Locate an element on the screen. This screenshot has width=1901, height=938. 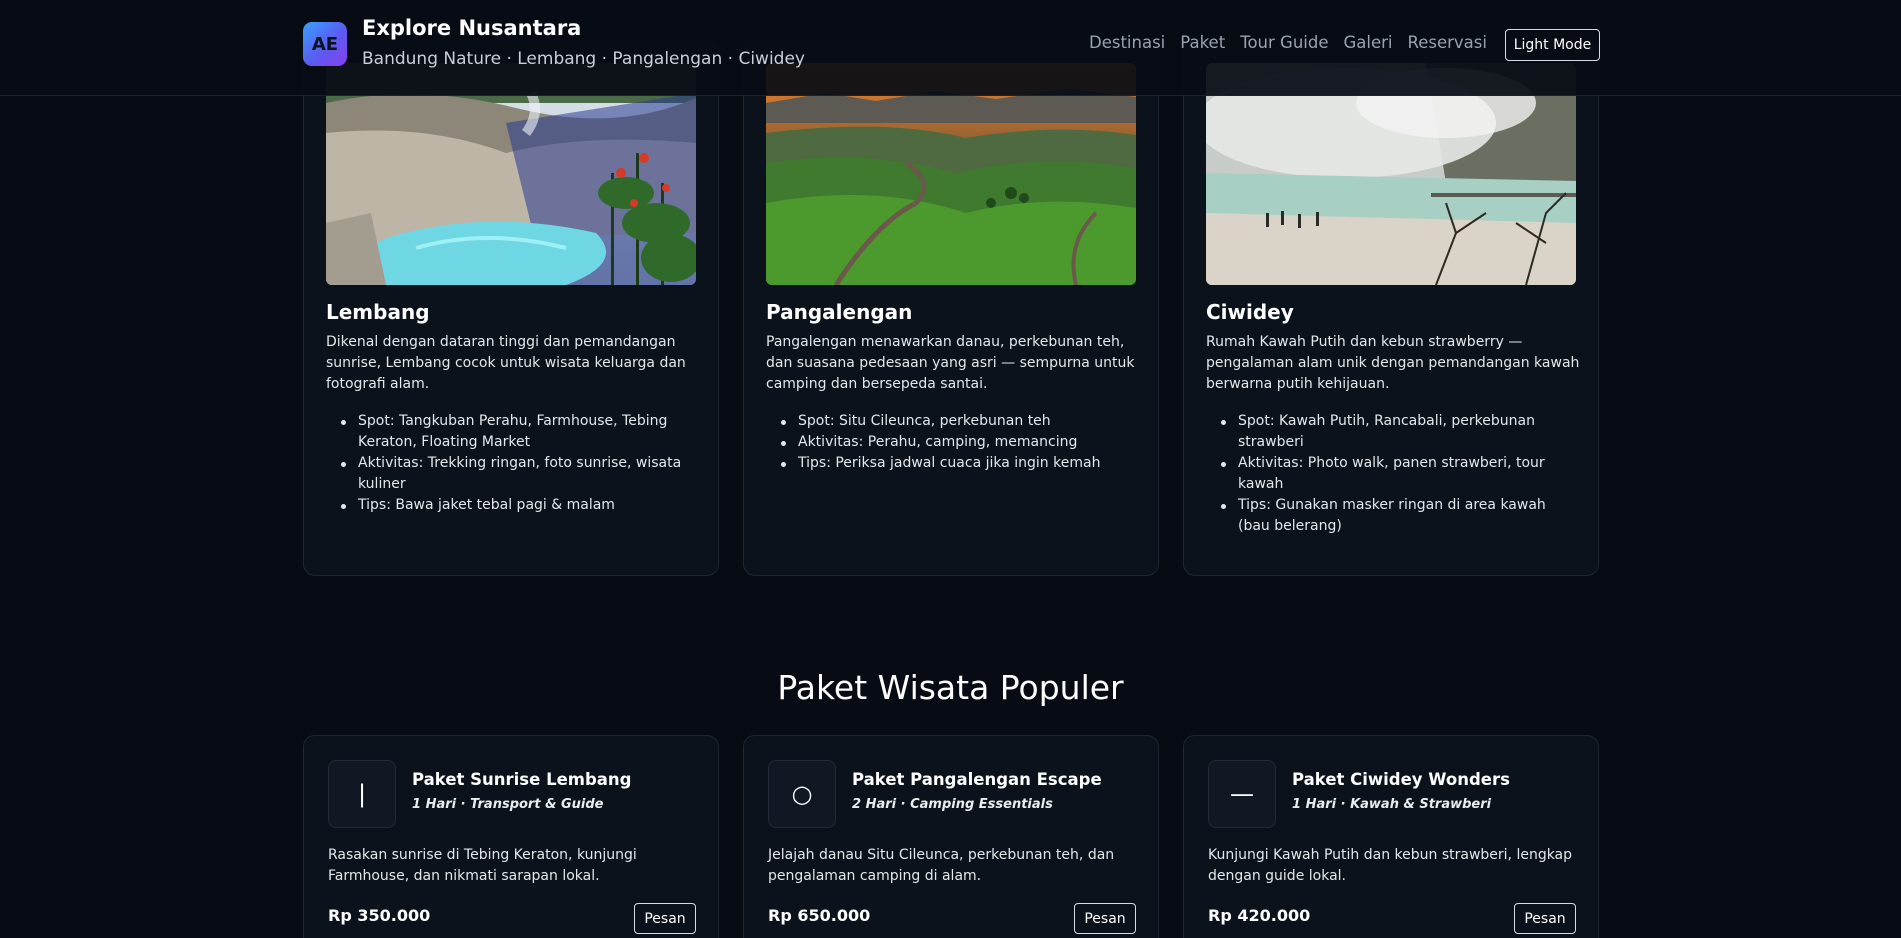
list-item: Aktivitas: Perahu, camping, memancing is located at coordinates (953, 442).